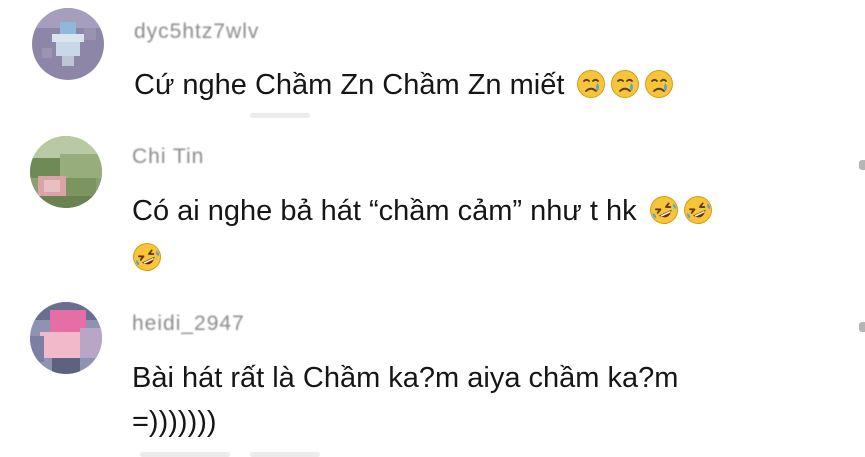 Image resolution: width=865 pixels, height=457 pixels. I want to click on comment-text-content: =))))))), so click(174, 422).